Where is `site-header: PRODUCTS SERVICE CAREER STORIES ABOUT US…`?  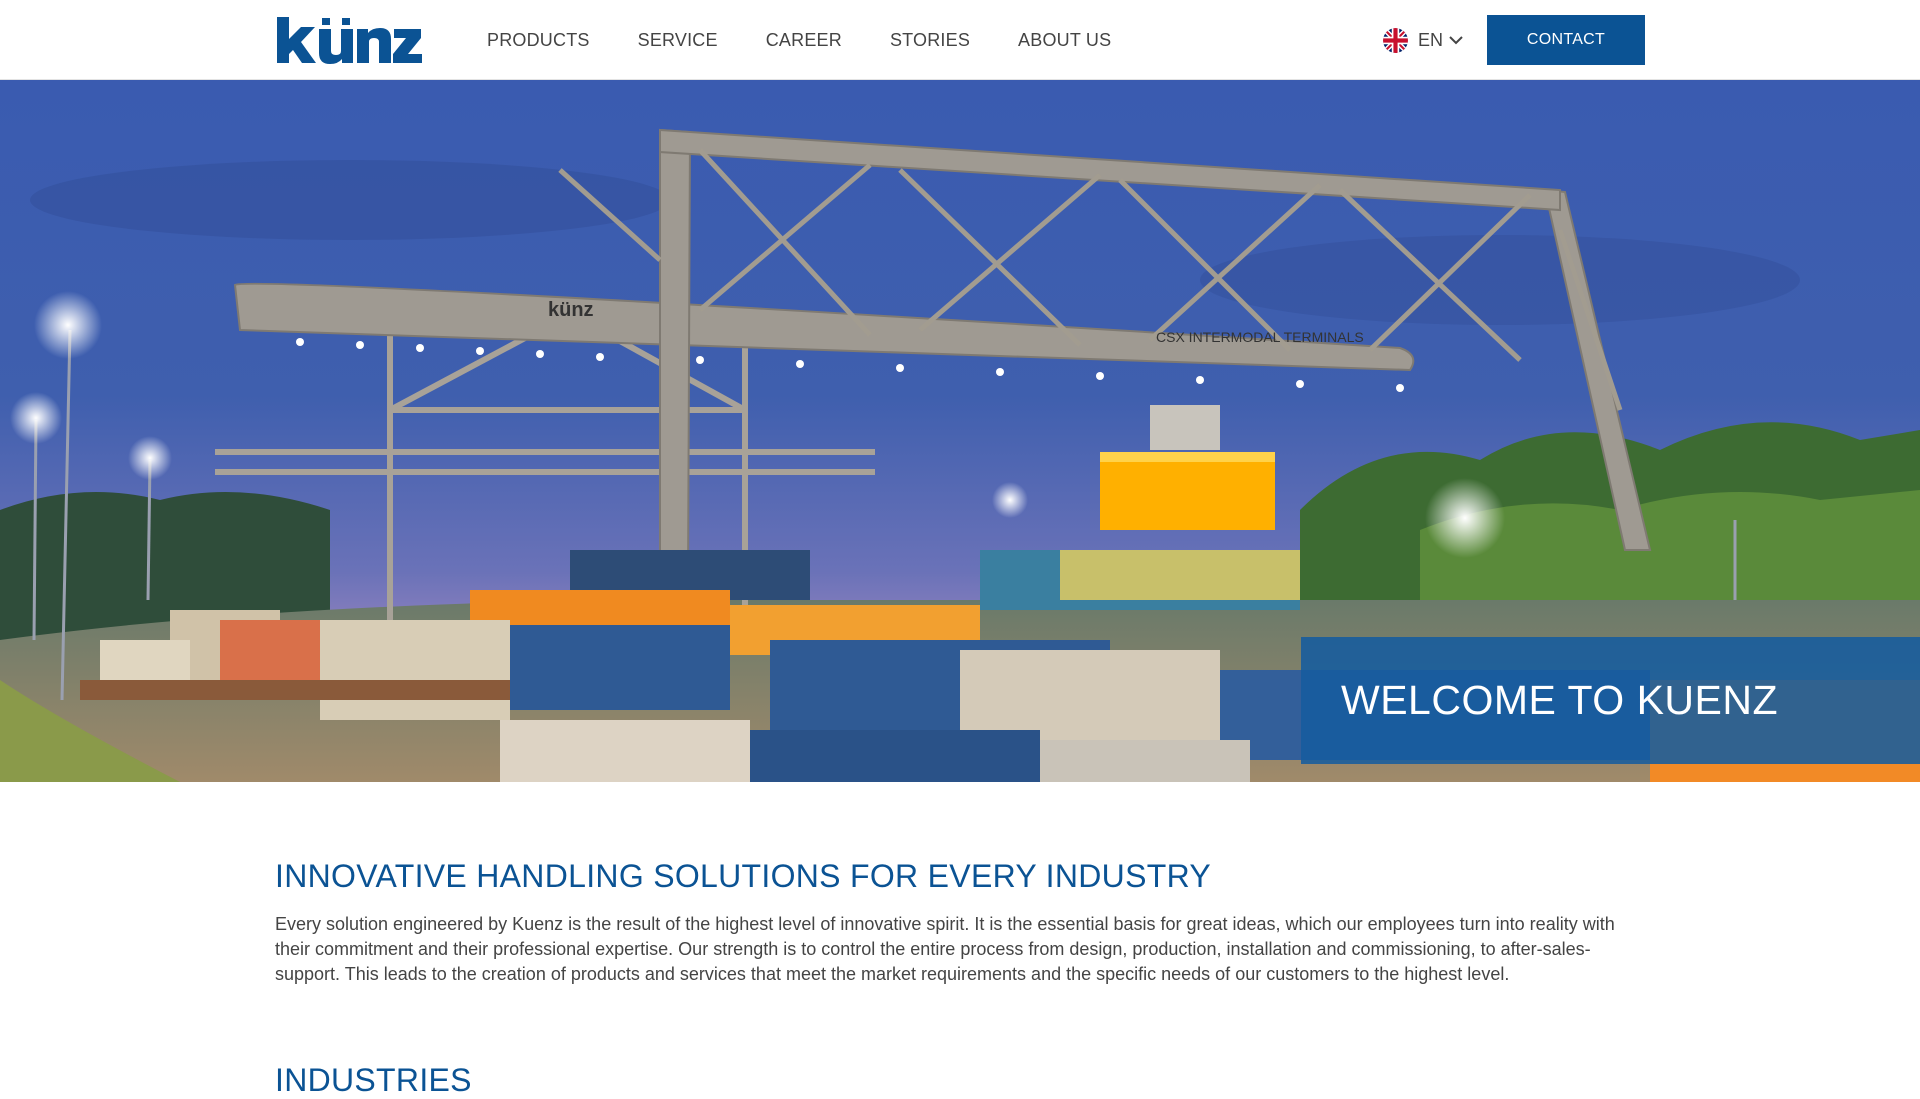
site-header: PRODUCTS SERVICE CAREER STORIES ABOUT US… is located at coordinates (960, 40).